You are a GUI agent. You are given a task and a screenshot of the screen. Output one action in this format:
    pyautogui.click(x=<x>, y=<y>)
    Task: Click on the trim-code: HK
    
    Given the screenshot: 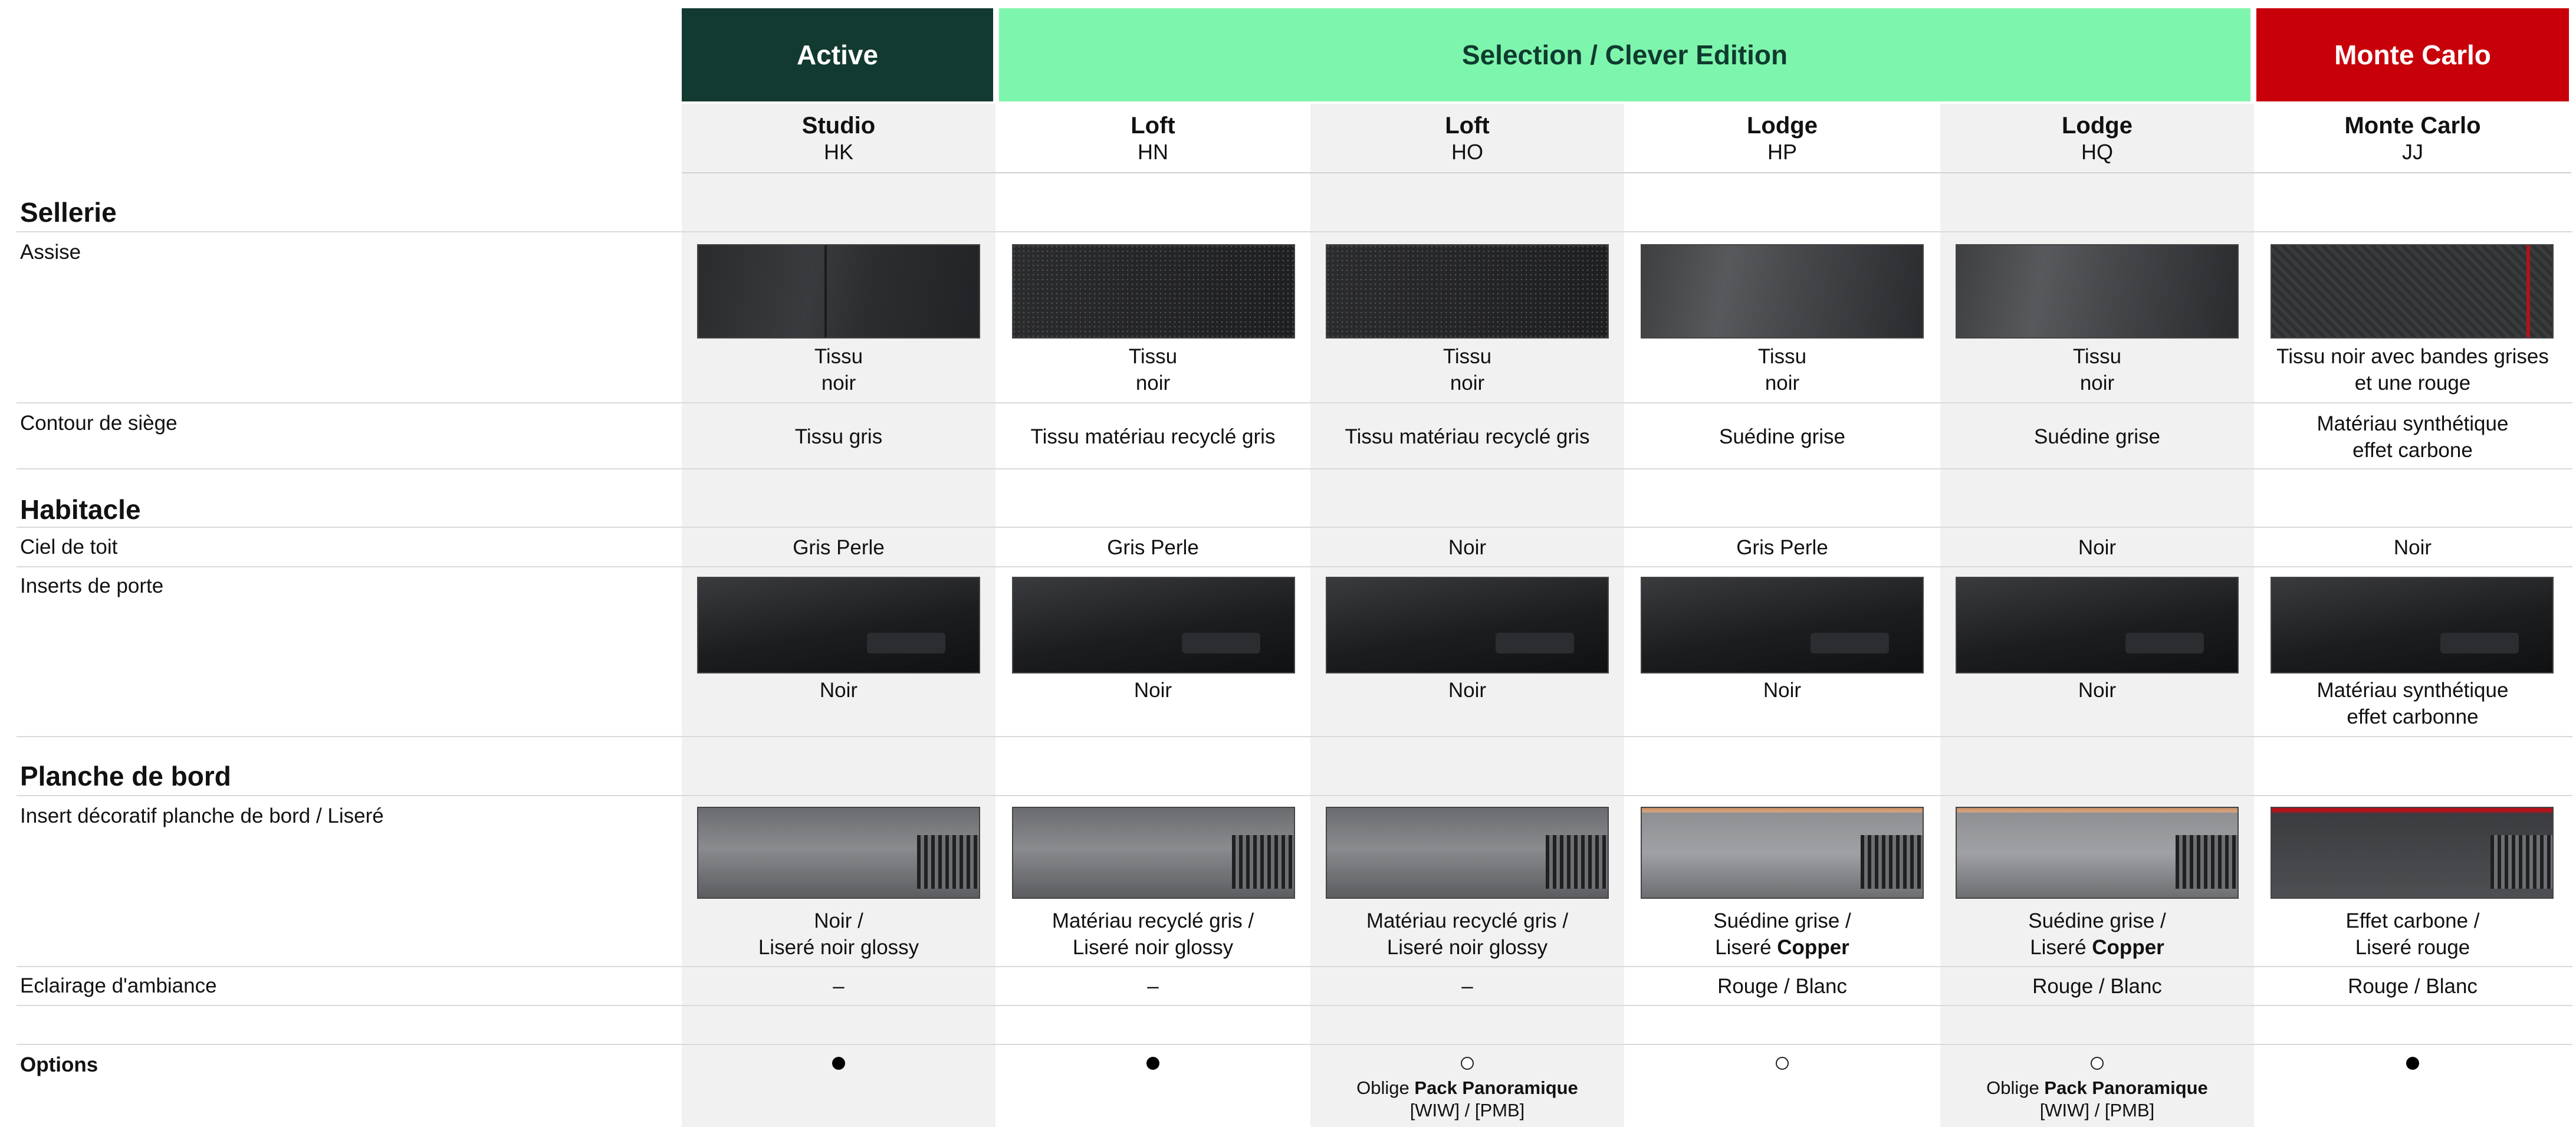 What is the action you would take?
    pyautogui.click(x=838, y=152)
    